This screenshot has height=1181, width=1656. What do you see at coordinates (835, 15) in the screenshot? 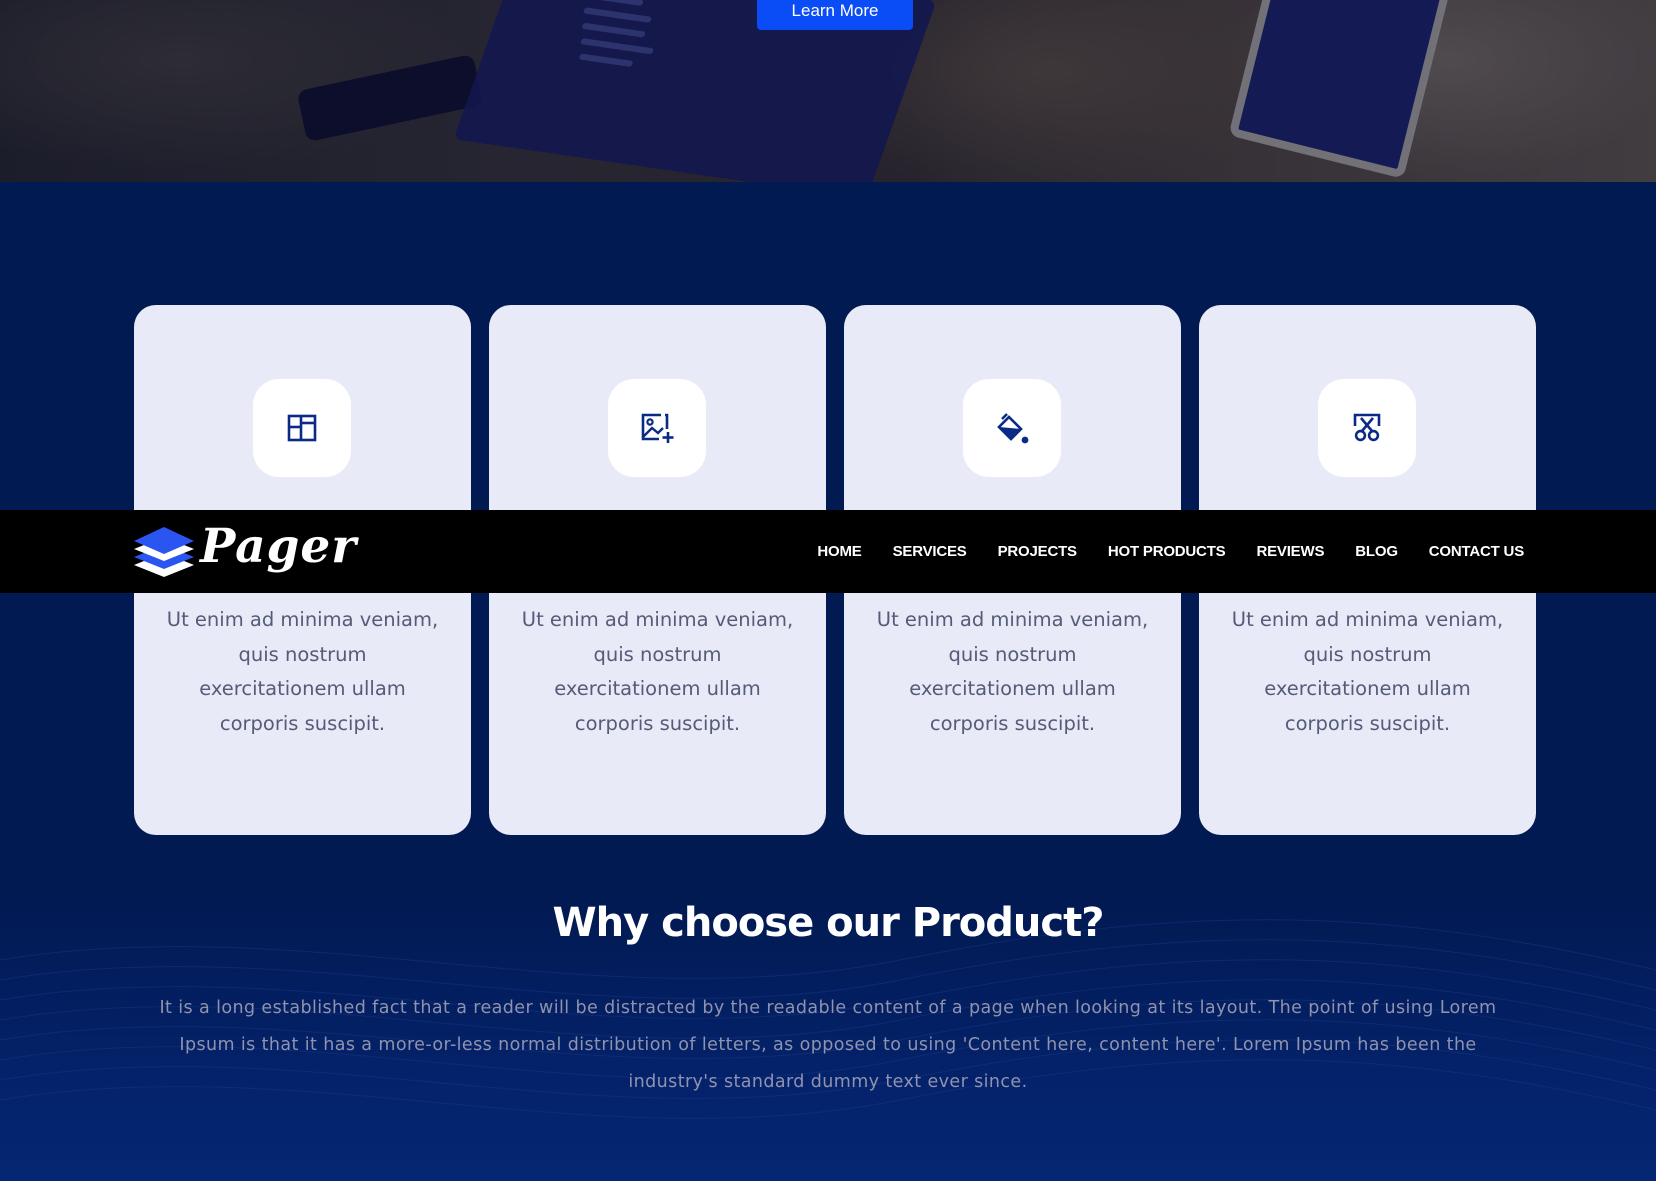
I see `learn-more-button: Learn More` at bounding box center [835, 15].